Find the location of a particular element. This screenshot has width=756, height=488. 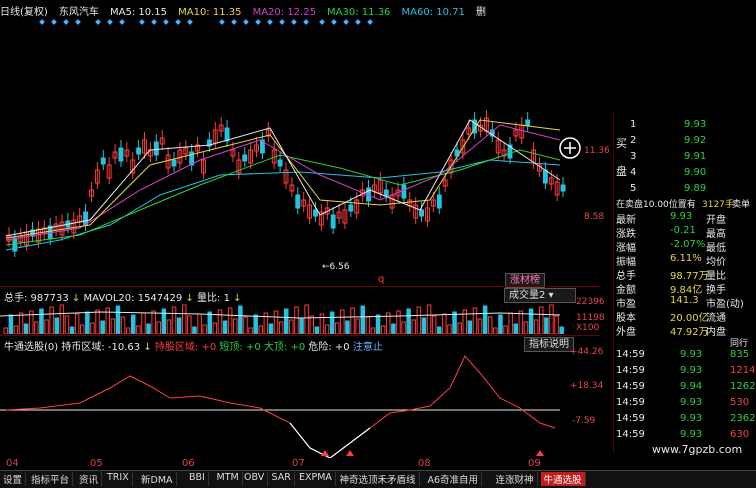

tab-item: BBI is located at coordinates (197, 479).